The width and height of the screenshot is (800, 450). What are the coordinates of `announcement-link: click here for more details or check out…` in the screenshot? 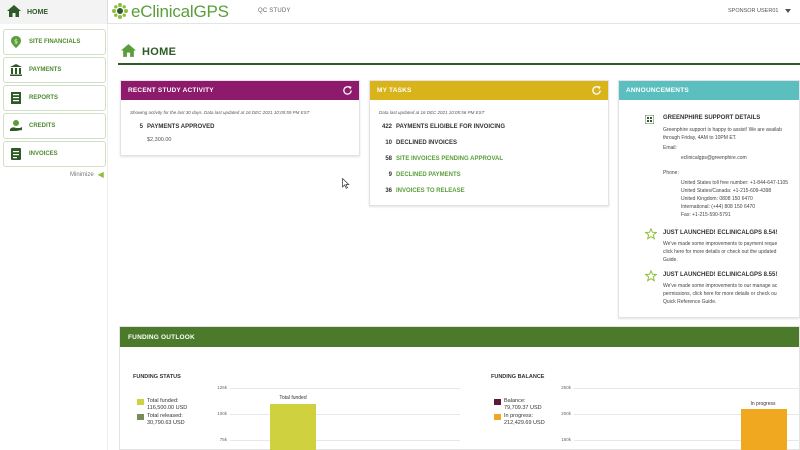 It's located at (719, 252).